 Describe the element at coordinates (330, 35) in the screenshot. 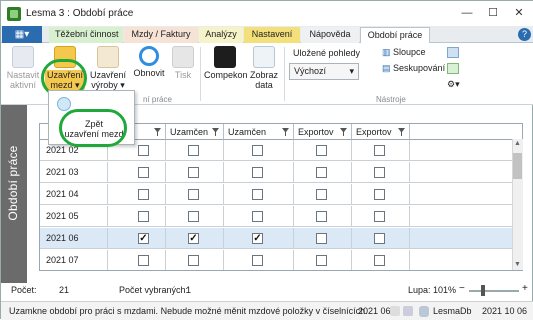

I see `tab-napoveda: Nápověda` at that location.